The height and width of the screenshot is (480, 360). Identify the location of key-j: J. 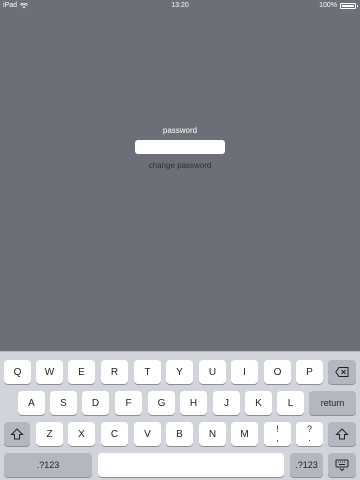
(226, 403).